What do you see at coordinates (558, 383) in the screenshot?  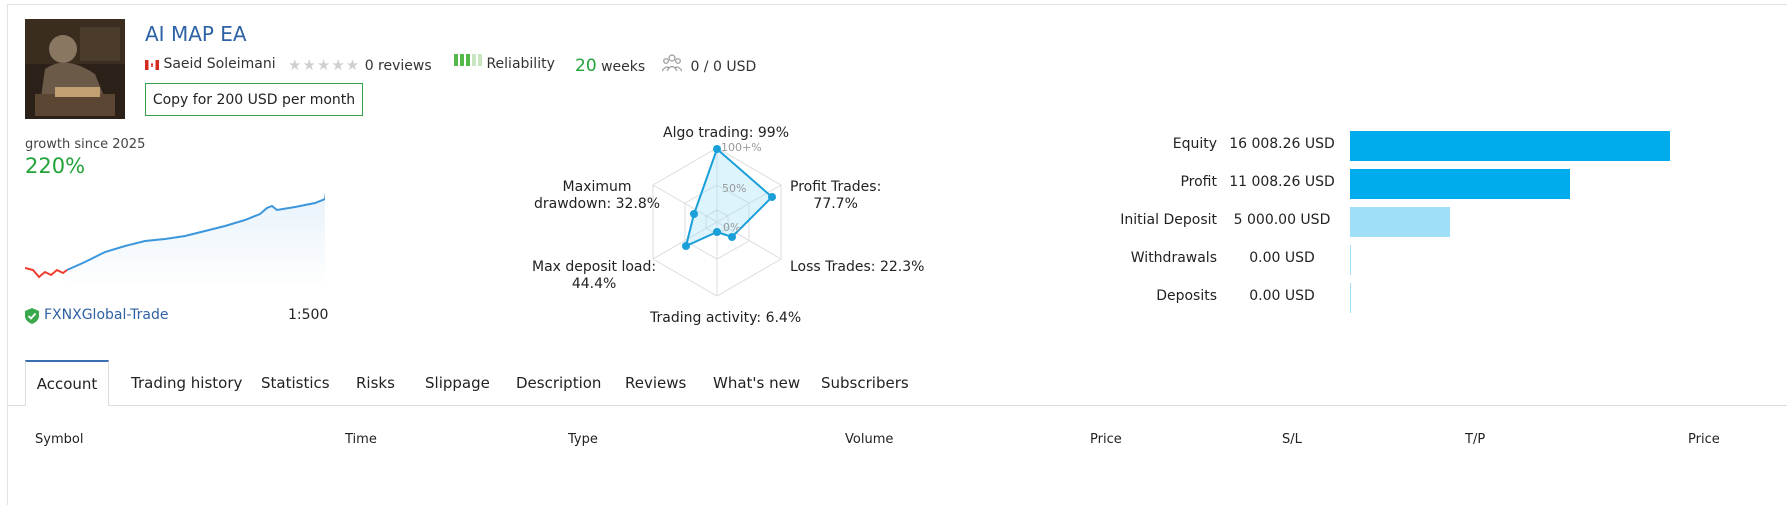 I see `tab-description: Description` at bounding box center [558, 383].